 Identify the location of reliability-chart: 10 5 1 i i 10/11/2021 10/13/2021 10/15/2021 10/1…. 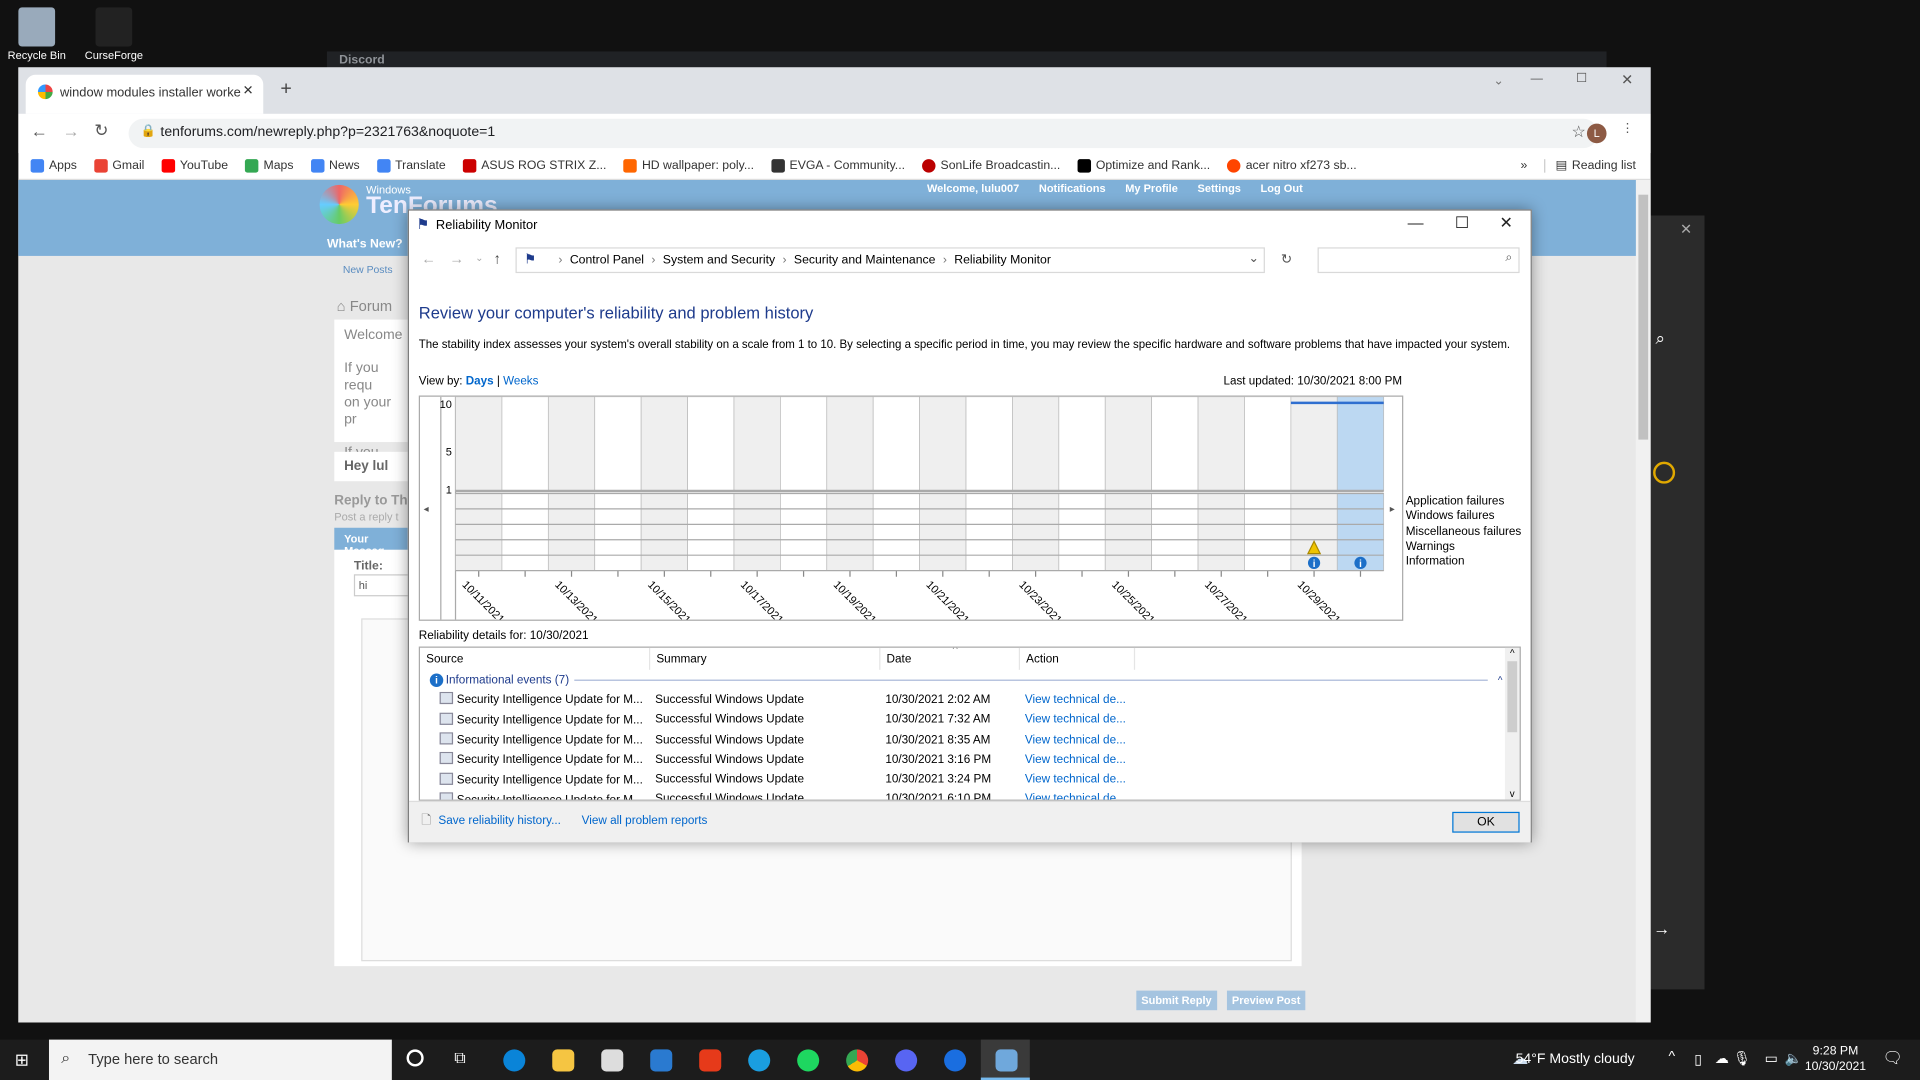
(911, 510).